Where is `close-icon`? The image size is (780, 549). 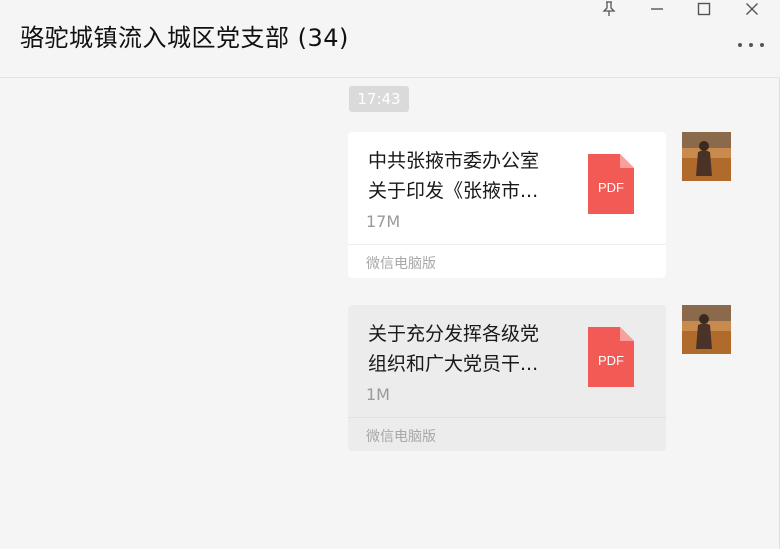 close-icon is located at coordinates (752, 9).